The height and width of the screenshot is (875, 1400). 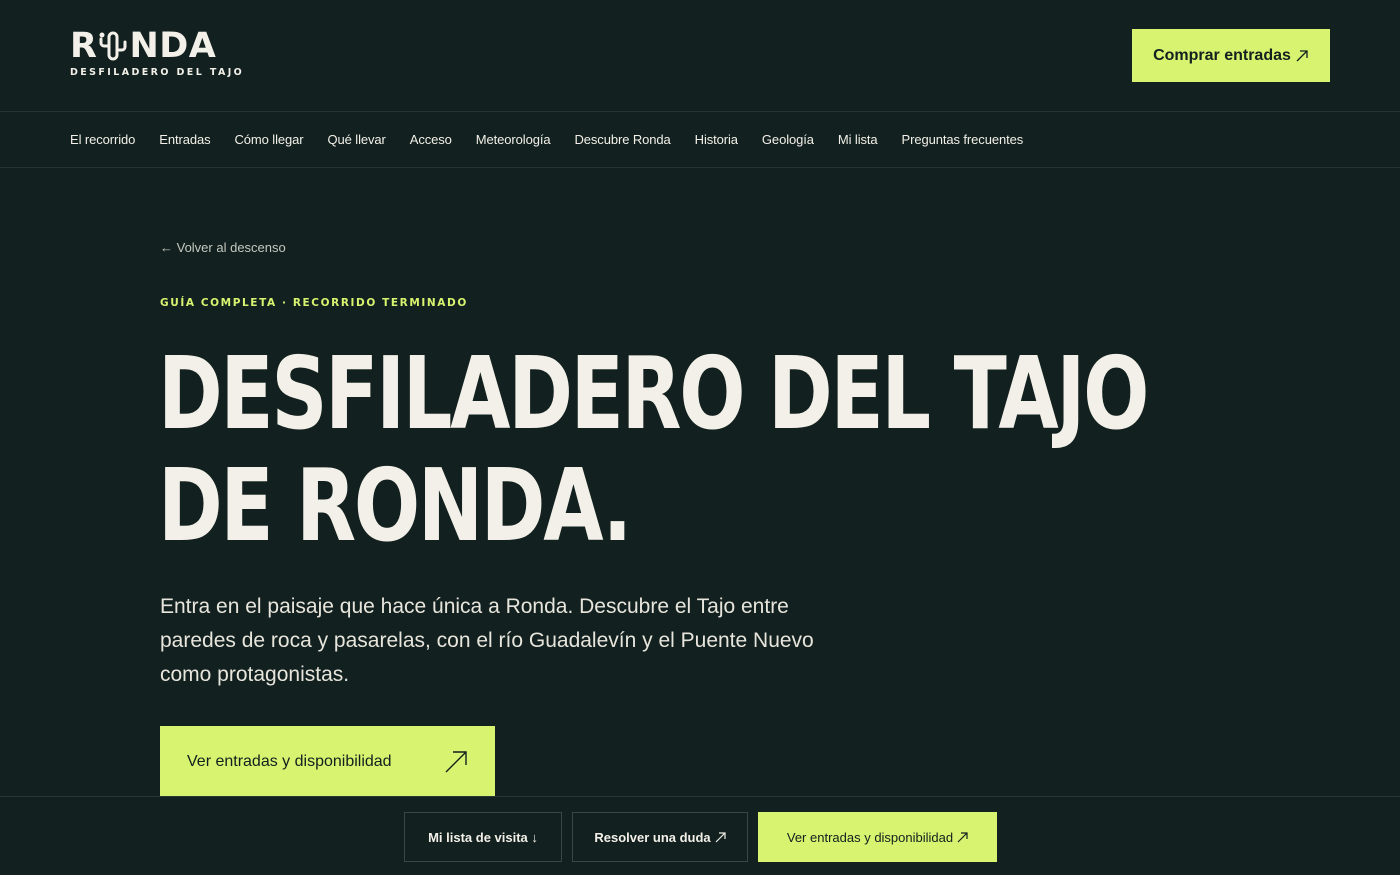 I want to click on visit-list-button: Mi lista de visita ↓, so click(x=483, y=837).